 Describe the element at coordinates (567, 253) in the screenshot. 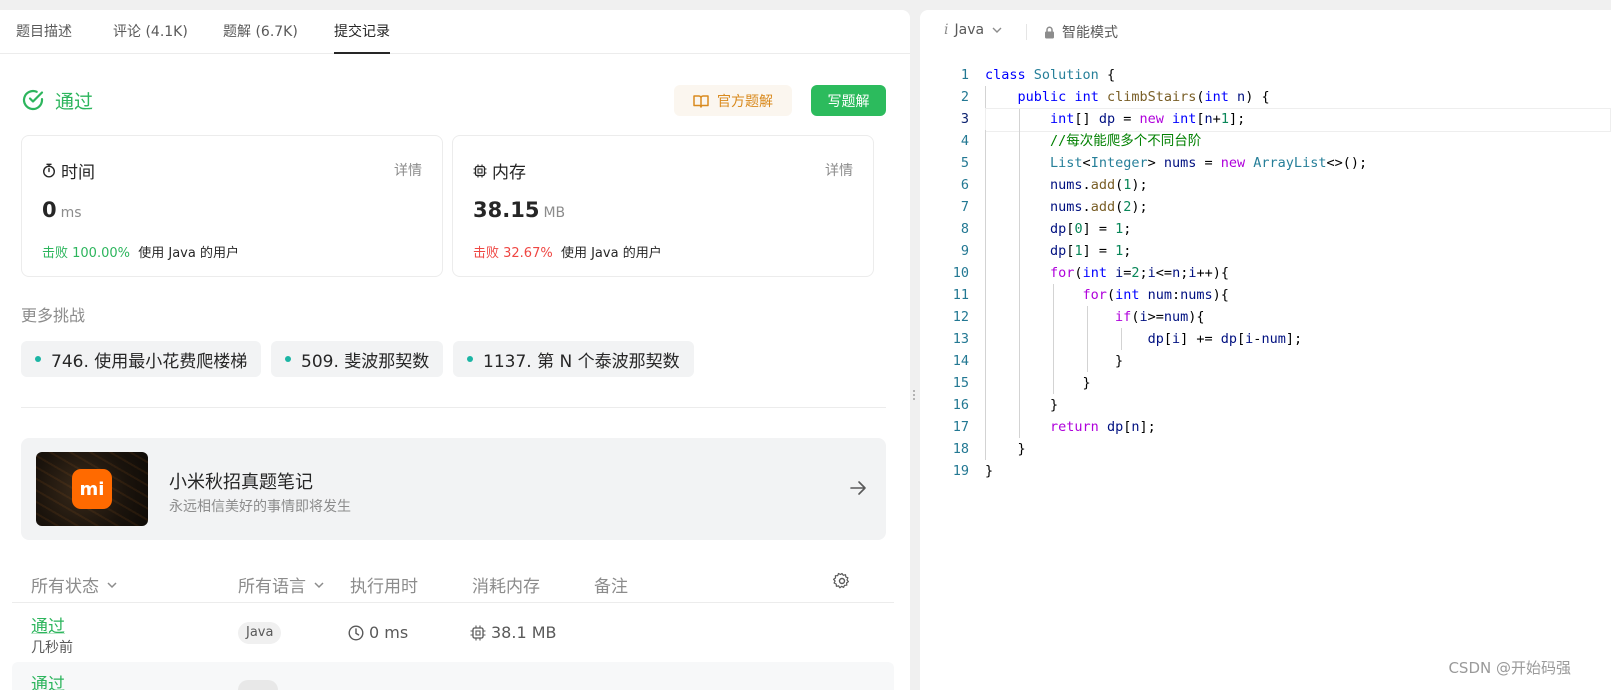

I see `memory-beats: 击败 32.67% 使用 Java 的用户` at that location.